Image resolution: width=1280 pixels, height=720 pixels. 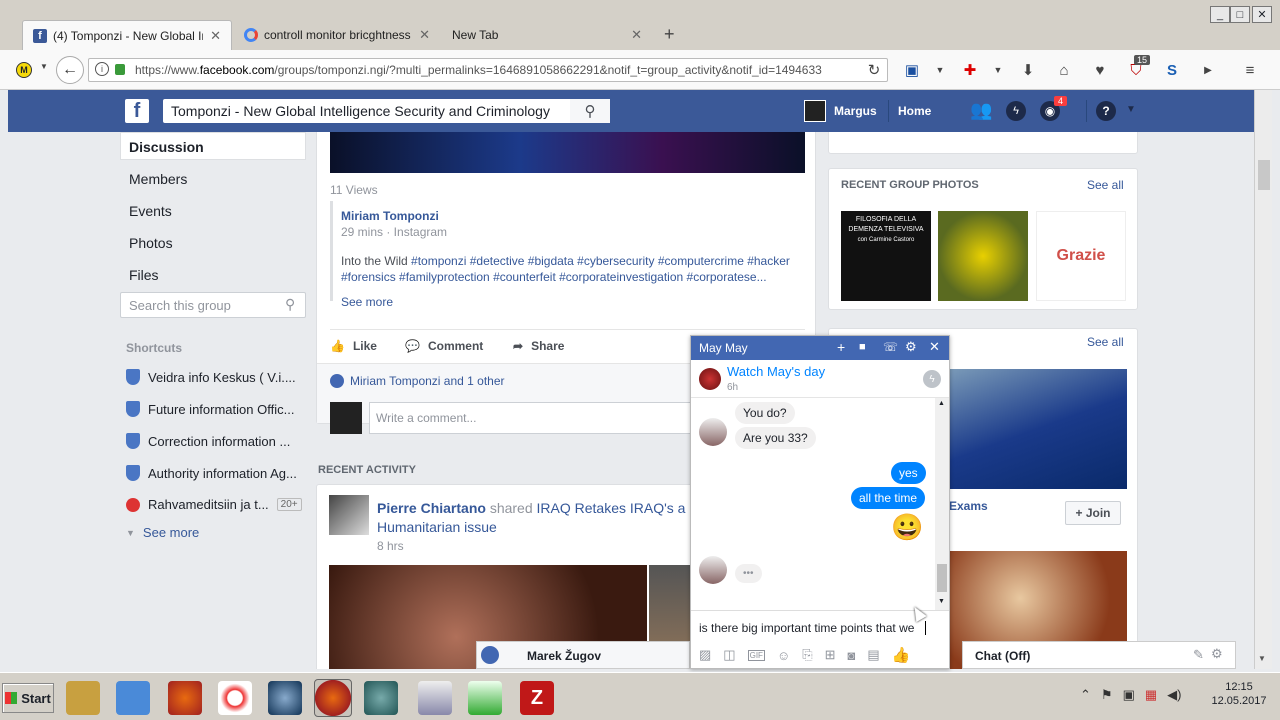 What do you see at coordinates (1100, 70) in the screenshot?
I see `pocket-icon: ♥` at bounding box center [1100, 70].